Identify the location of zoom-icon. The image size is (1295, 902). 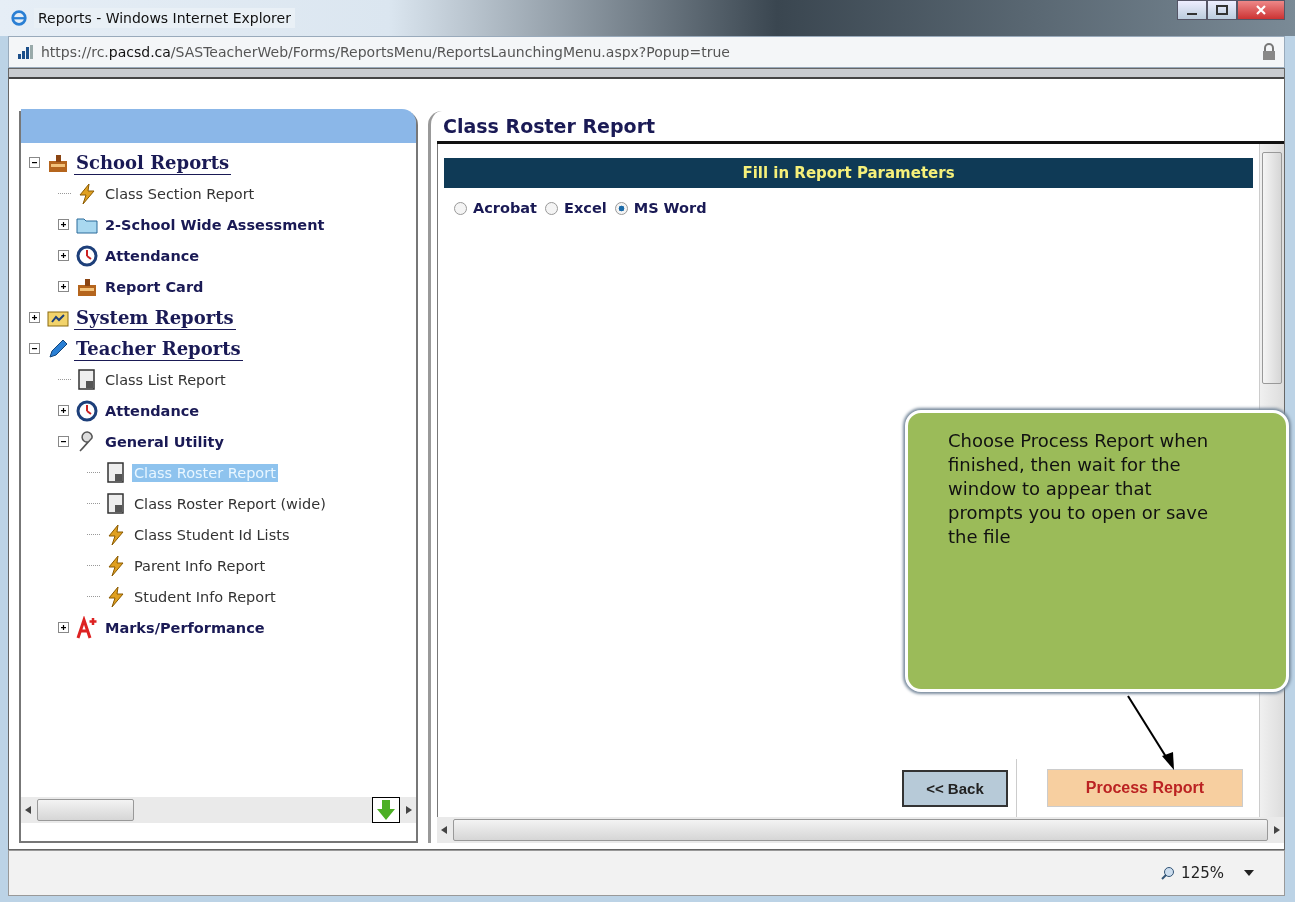
(1168, 873).